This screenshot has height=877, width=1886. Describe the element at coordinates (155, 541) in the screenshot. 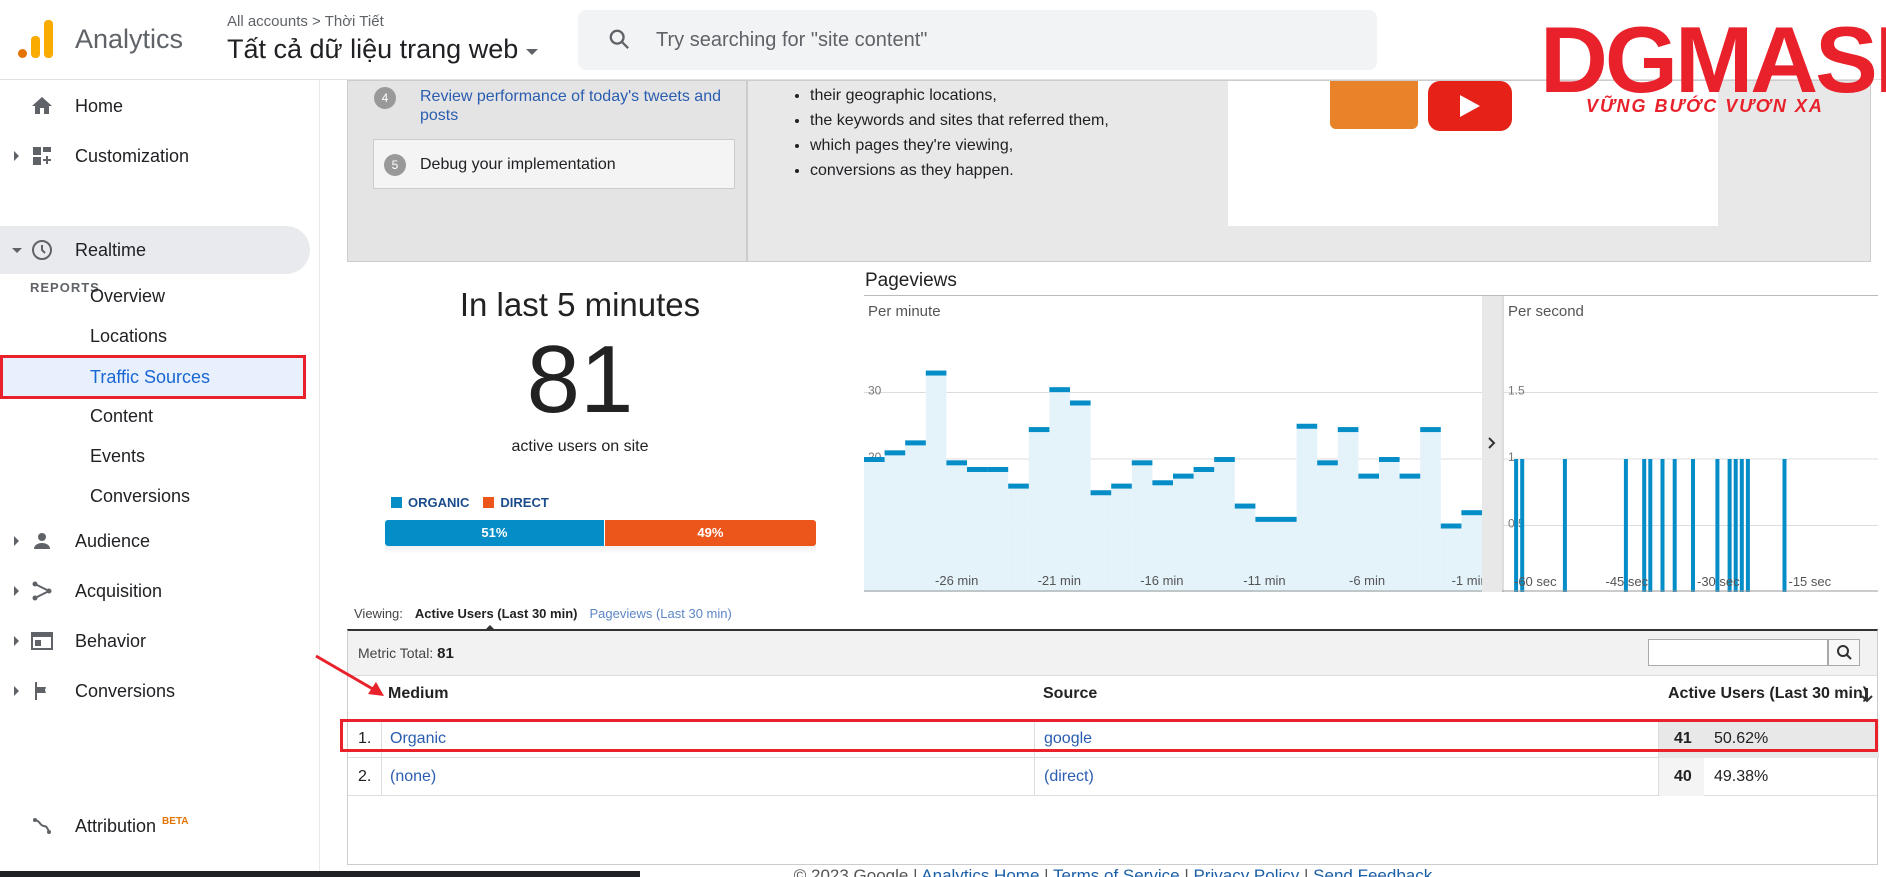

I see `sidebar-item-audience: Audience` at that location.